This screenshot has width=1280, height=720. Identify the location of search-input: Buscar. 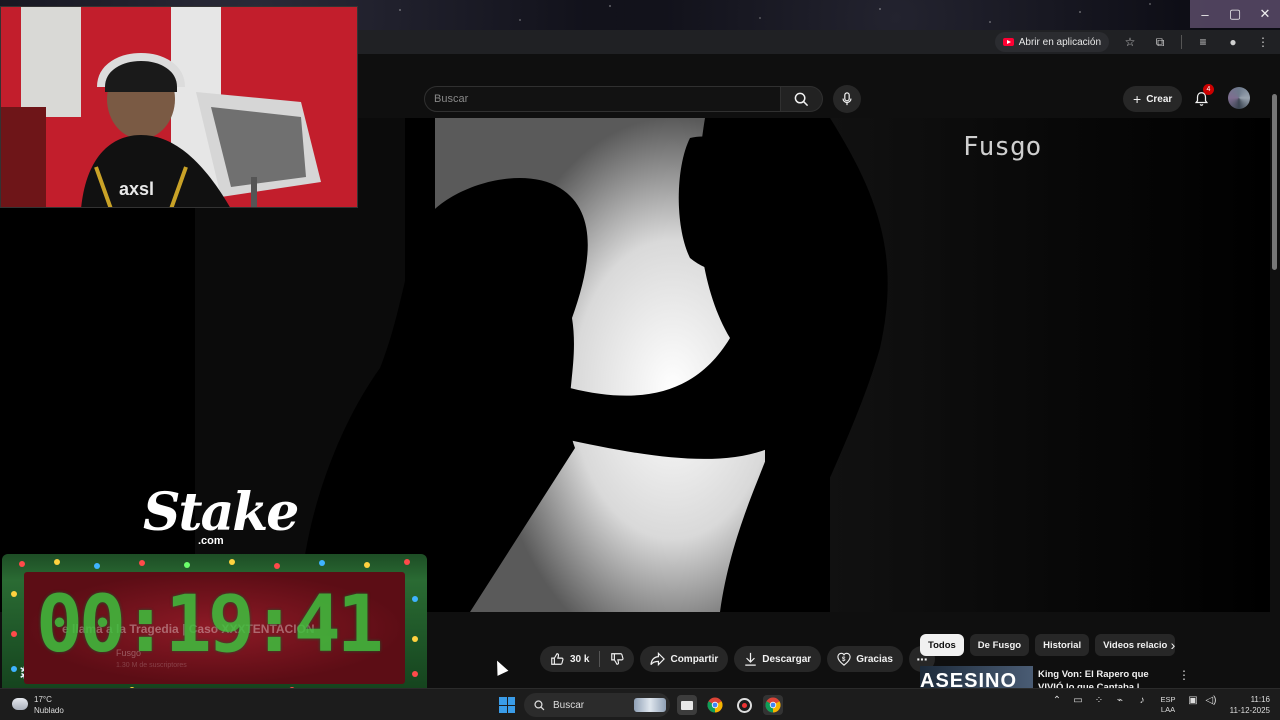
(602, 99).